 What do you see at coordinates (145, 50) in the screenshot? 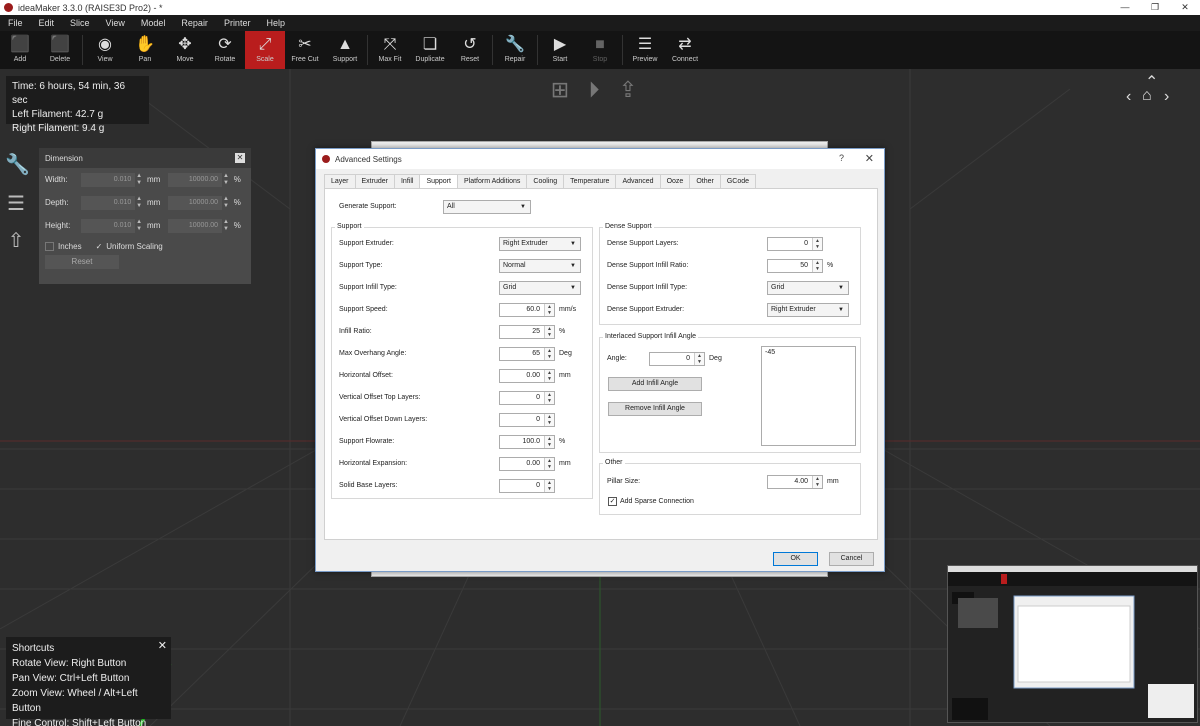
I see `tool-pan-button: ✋ Pan` at bounding box center [145, 50].